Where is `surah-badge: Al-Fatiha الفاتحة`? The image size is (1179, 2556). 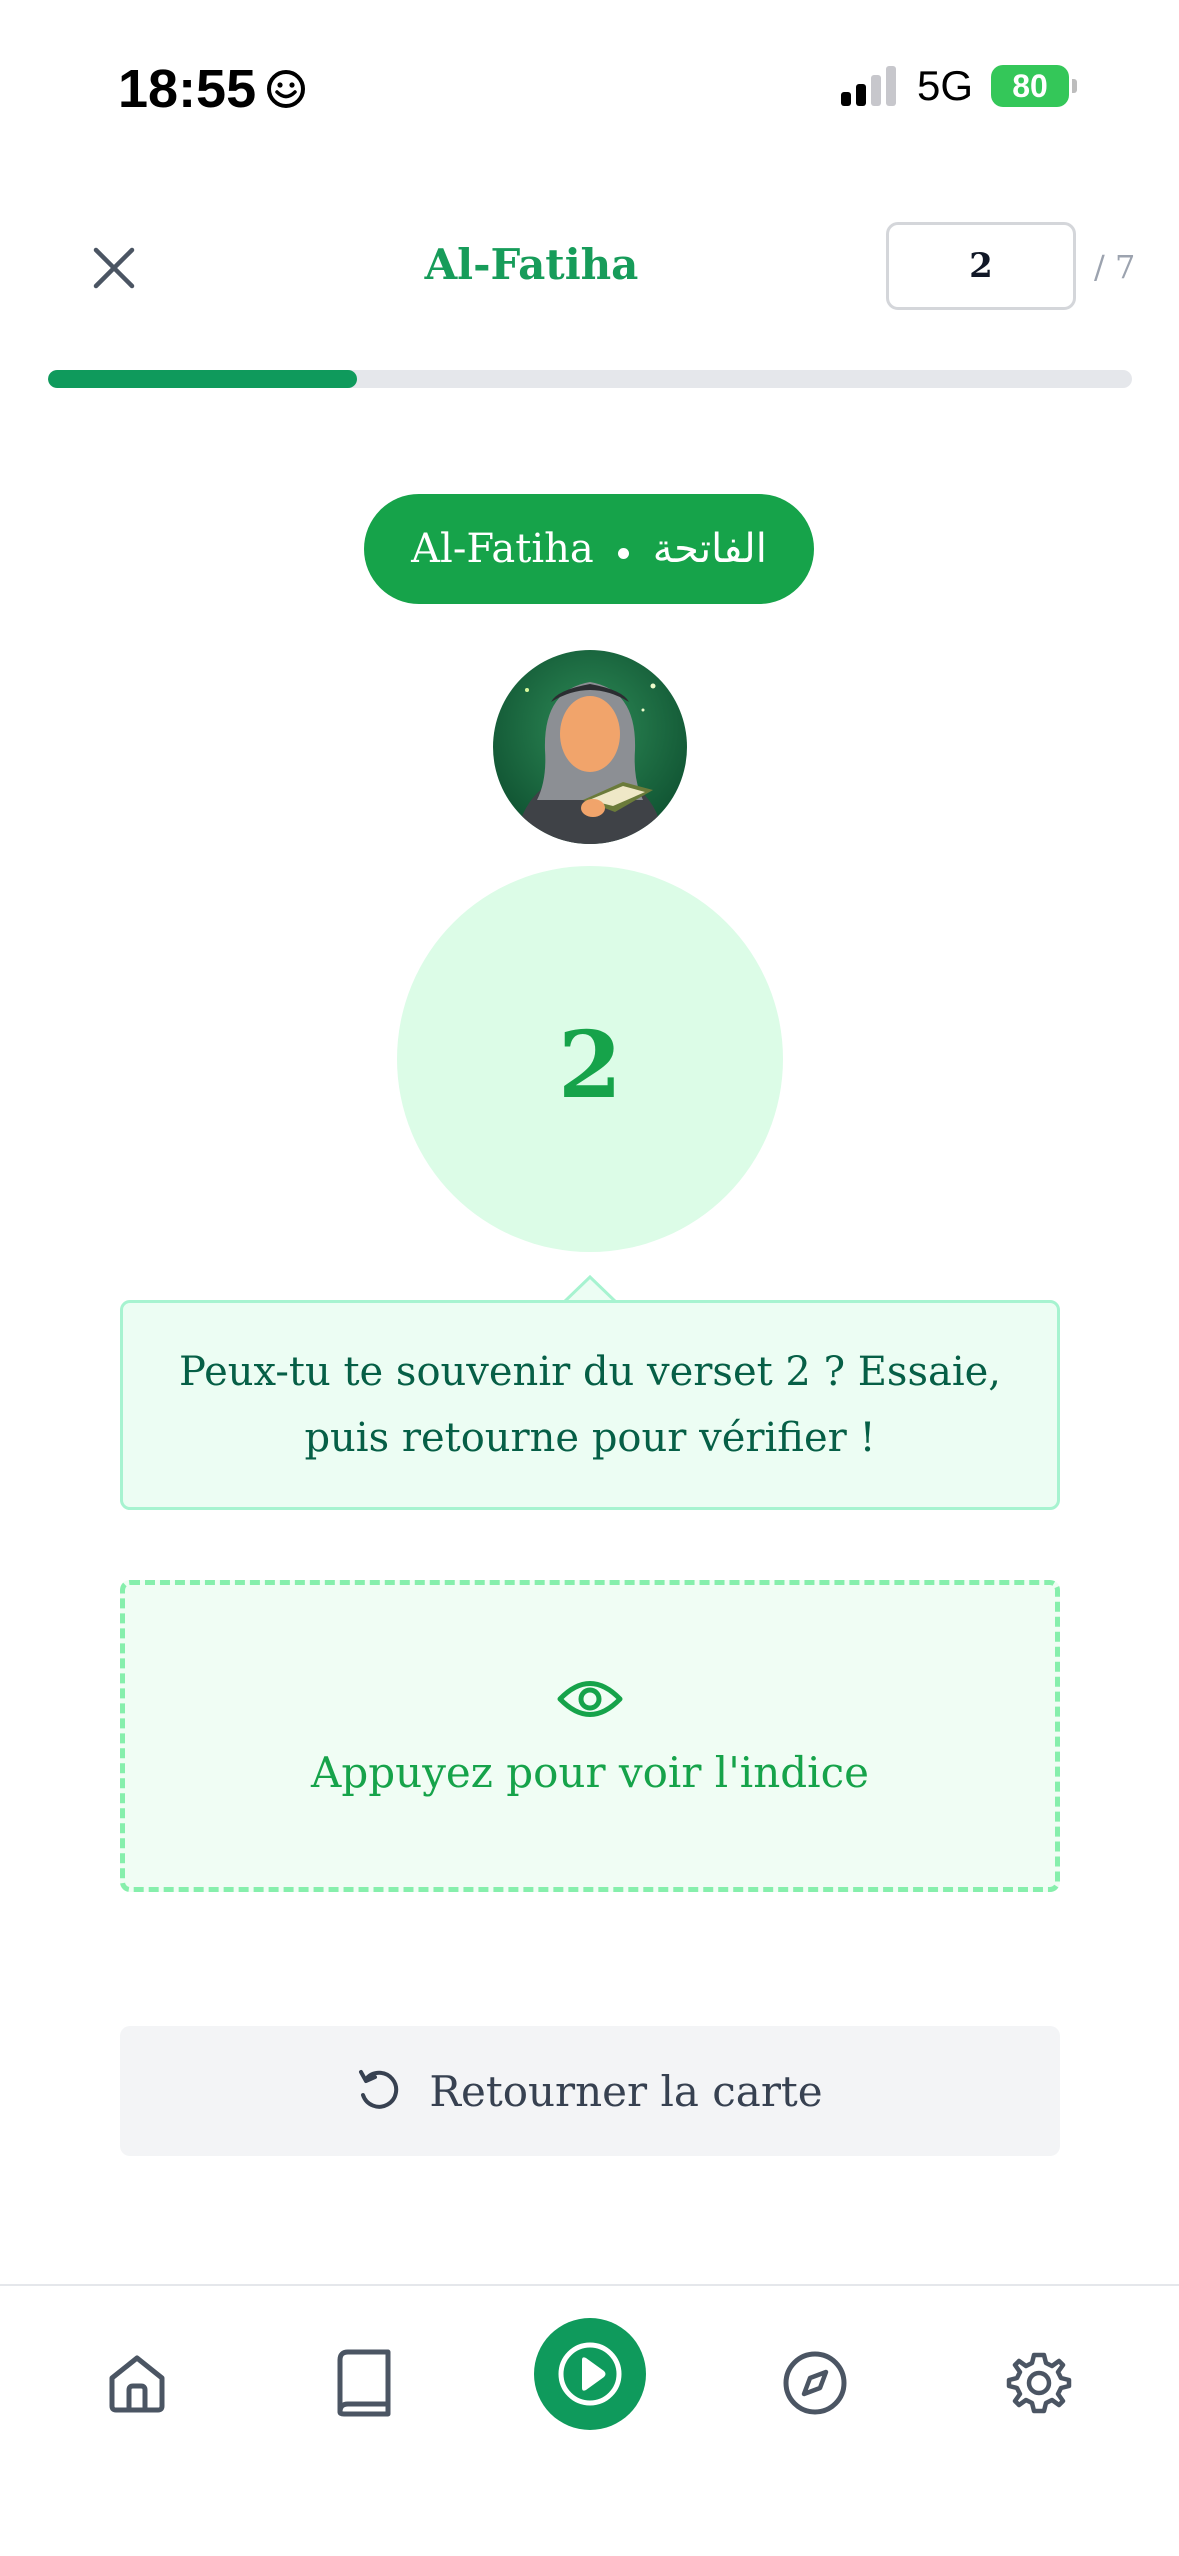 surah-badge: Al-Fatiha الفاتحة is located at coordinates (589, 549).